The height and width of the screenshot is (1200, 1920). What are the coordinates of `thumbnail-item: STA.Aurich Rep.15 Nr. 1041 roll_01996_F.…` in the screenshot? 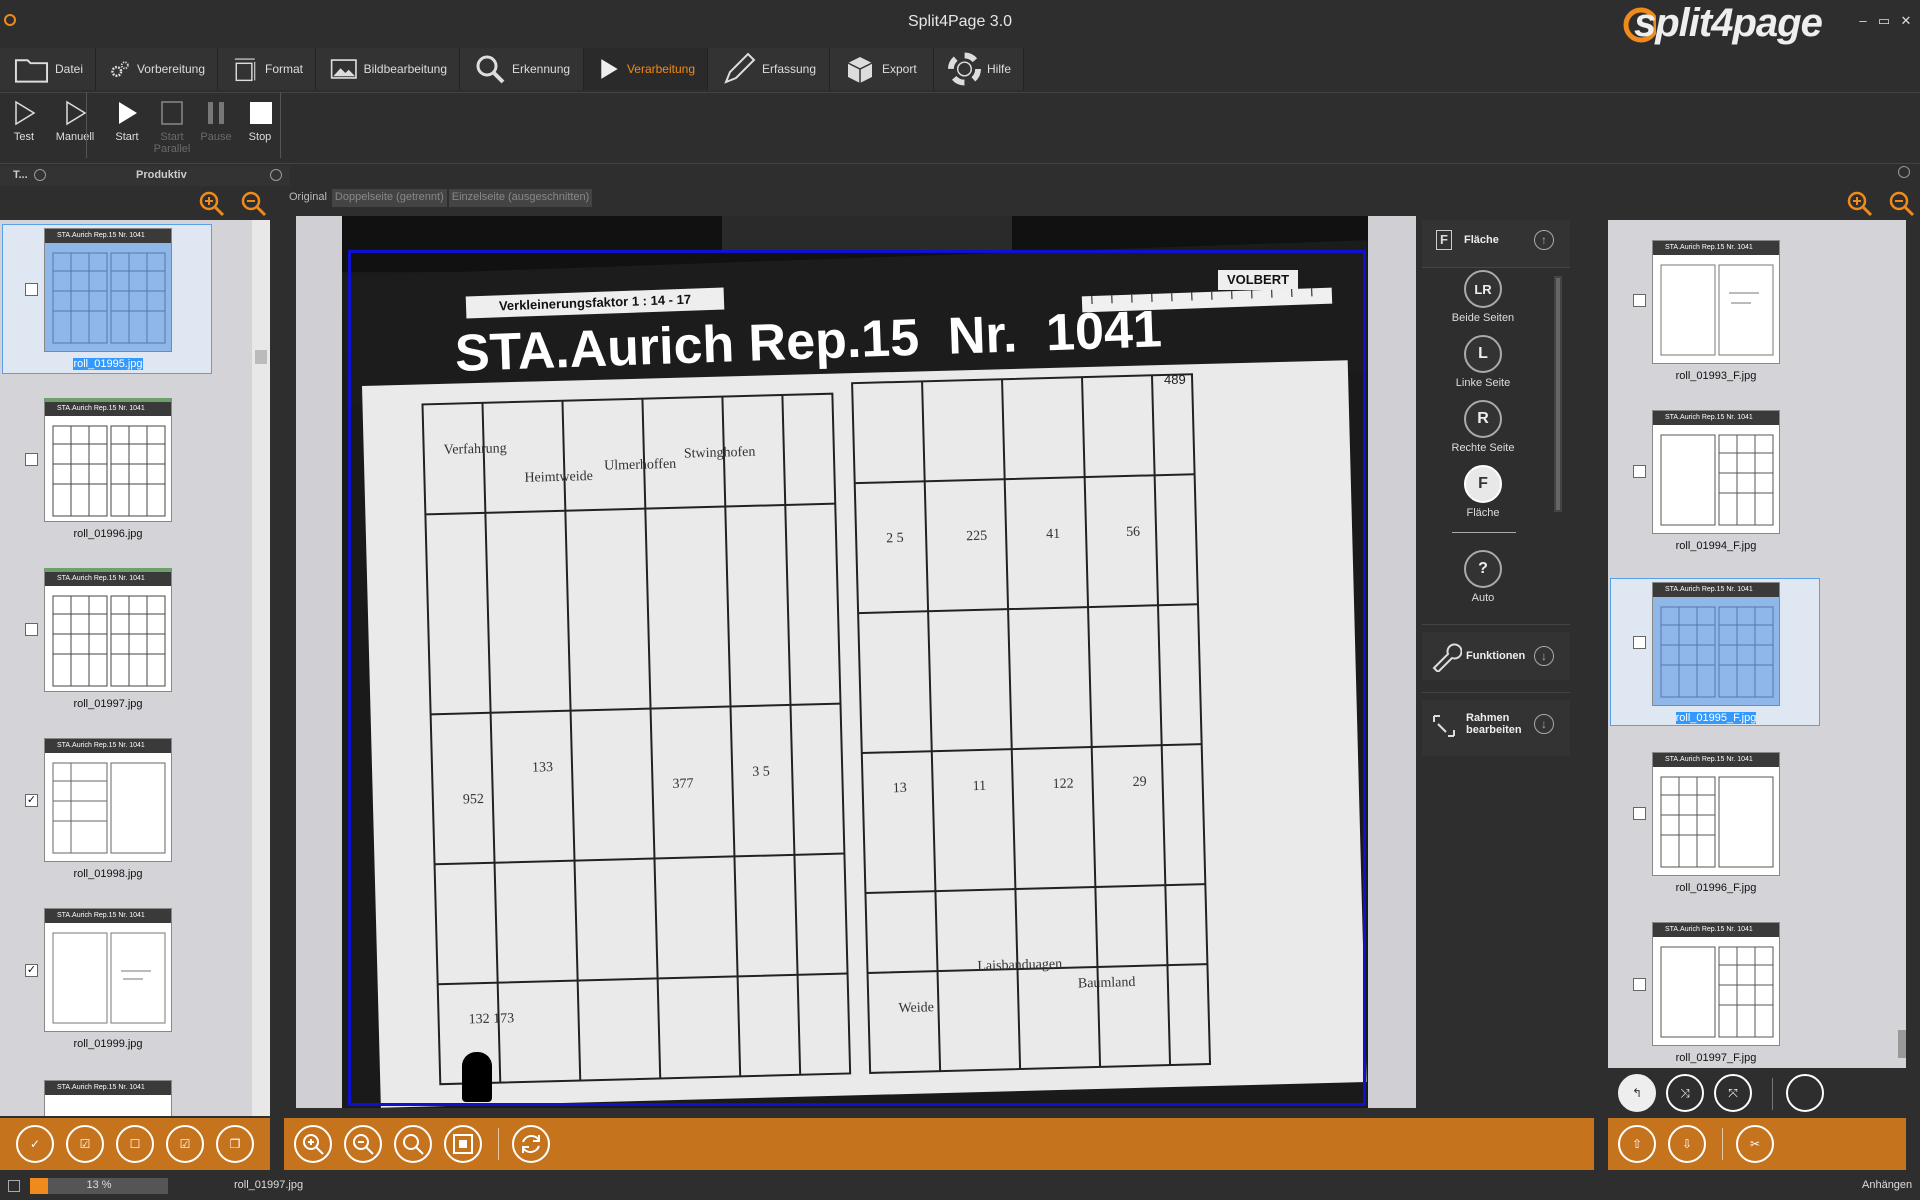 It's located at (1716, 823).